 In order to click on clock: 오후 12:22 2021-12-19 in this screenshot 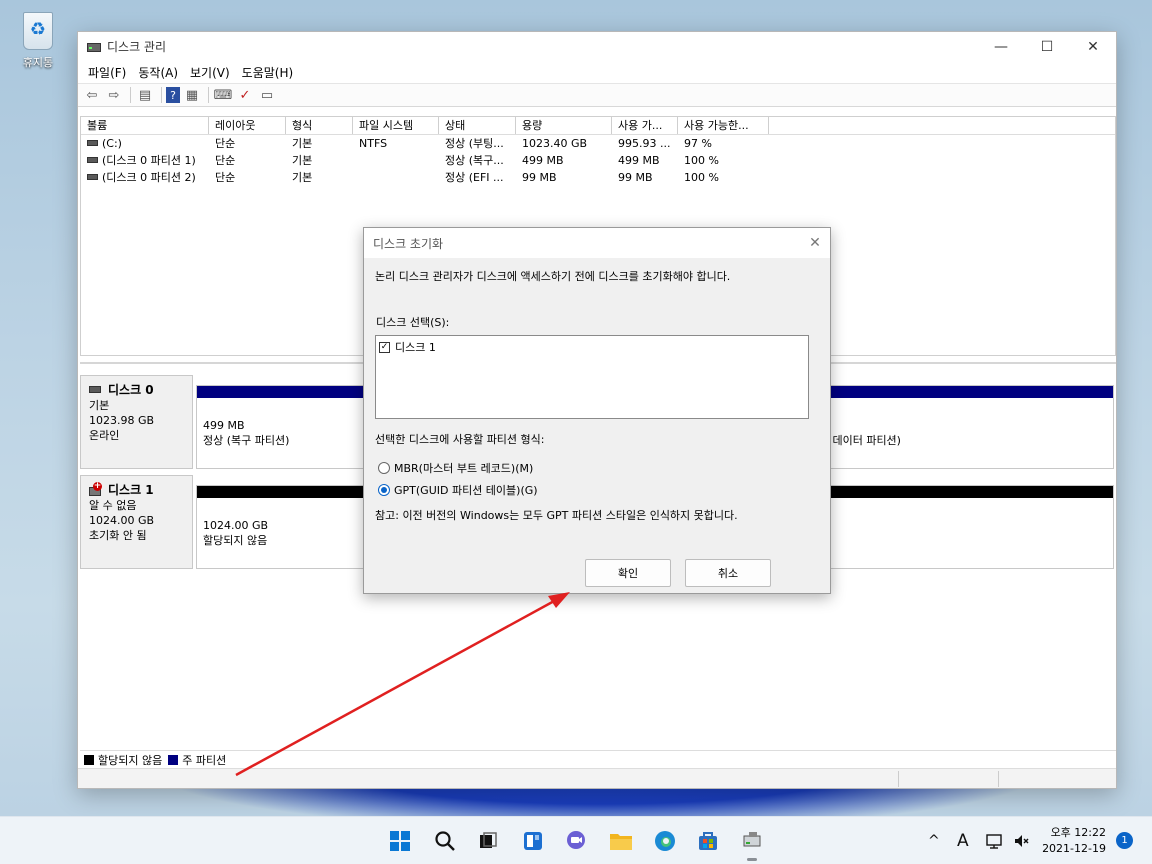, I will do `click(1071, 841)`.